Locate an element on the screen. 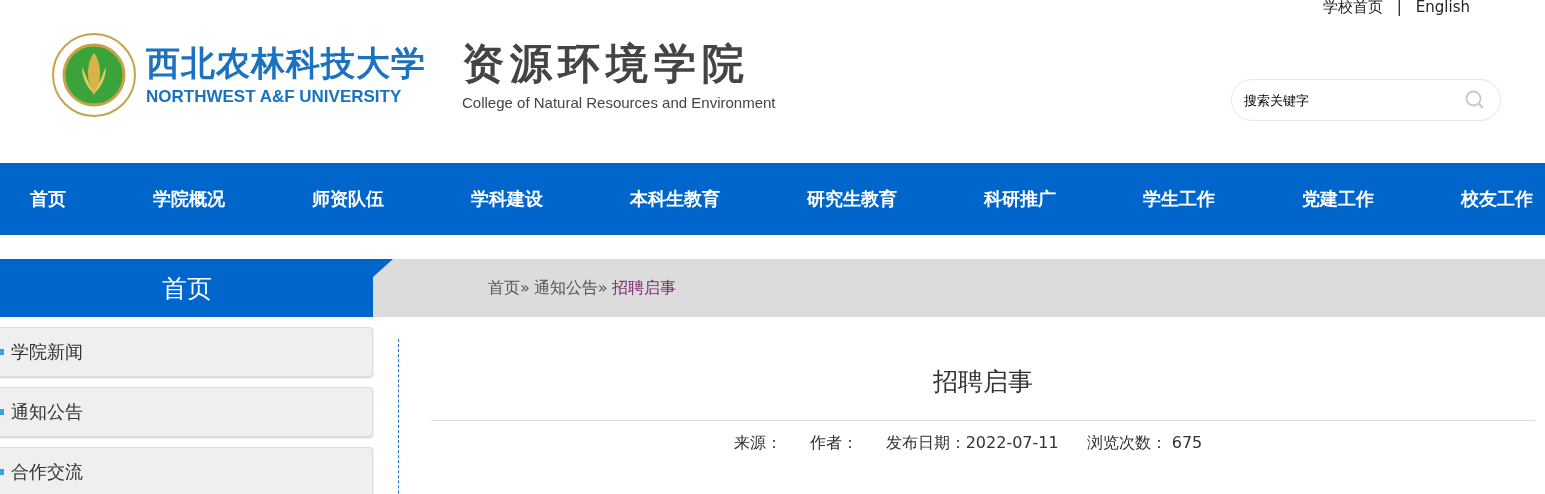 The width and height of the screenshot is (1545, 494). breadcrumb-link: 首页» is located at coordinates (509, 288).